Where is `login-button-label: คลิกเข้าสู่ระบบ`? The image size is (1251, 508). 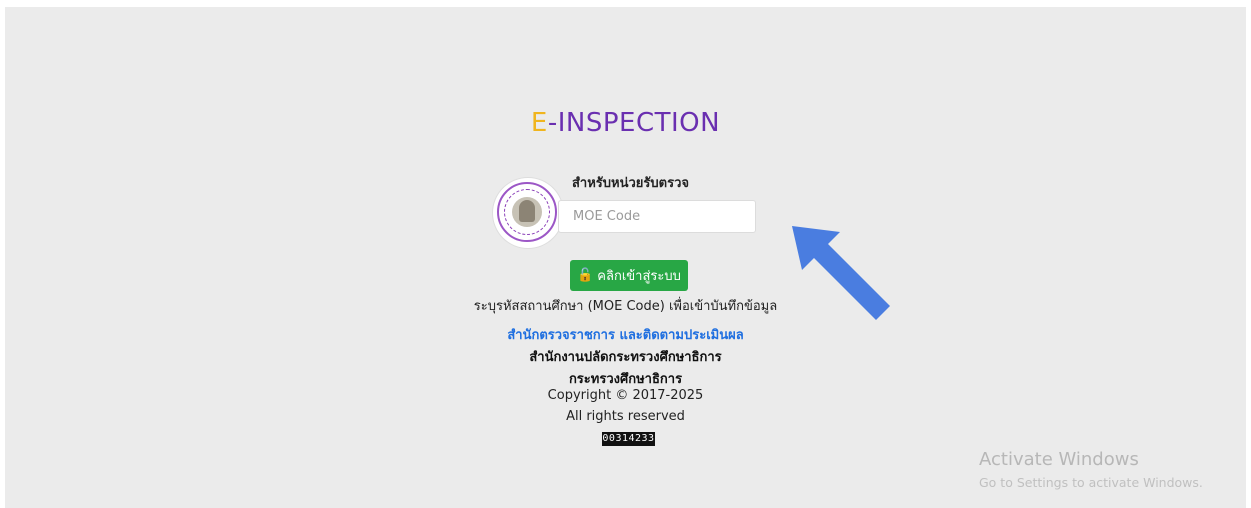 login-button-label: คลิกเข้าสู่ระบบ is located at coordinates (639, 276).